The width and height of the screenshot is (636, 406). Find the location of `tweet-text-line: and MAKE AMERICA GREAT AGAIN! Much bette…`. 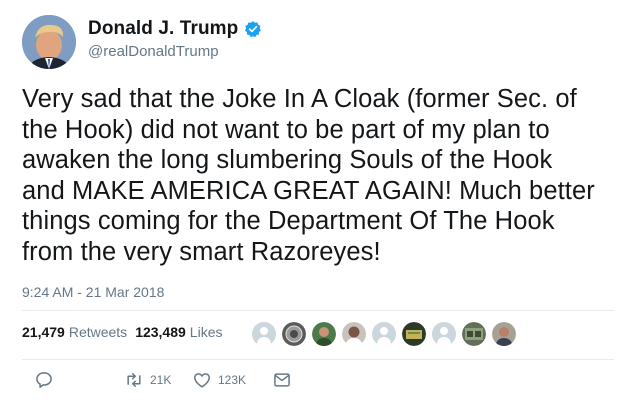

tweet-text-line: and MAKE AMERICA GREAT AGAIN! Much bette… is located at coordinates (308, 190).